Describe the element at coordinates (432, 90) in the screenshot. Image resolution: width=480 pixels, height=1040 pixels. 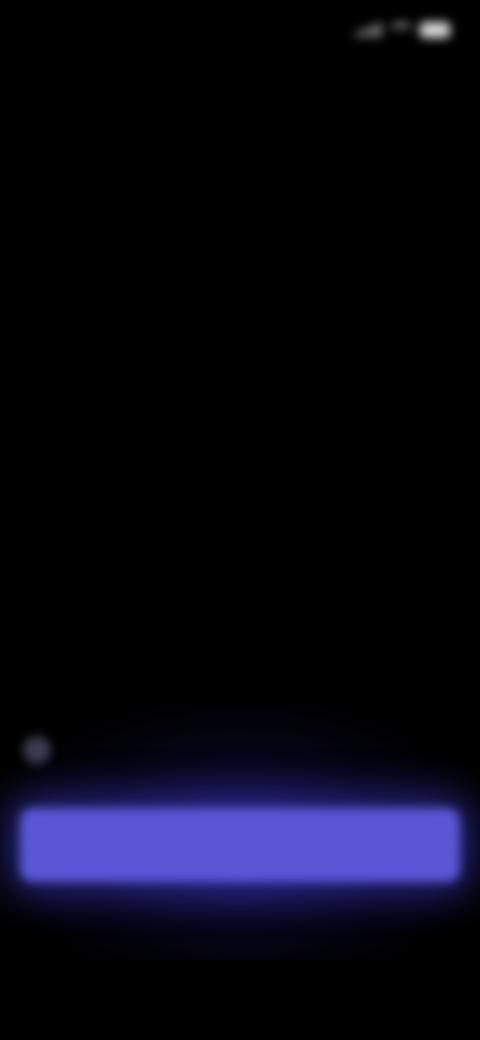
I see `skip-button` at that location.